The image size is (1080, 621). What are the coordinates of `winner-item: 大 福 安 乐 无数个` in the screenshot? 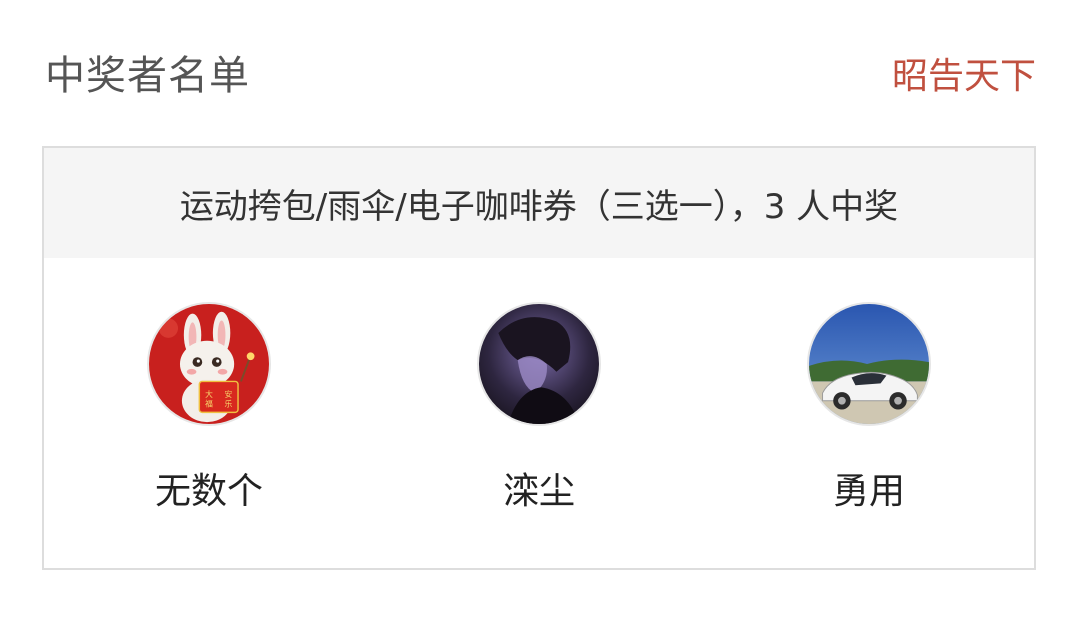 It's located at (209, 386).